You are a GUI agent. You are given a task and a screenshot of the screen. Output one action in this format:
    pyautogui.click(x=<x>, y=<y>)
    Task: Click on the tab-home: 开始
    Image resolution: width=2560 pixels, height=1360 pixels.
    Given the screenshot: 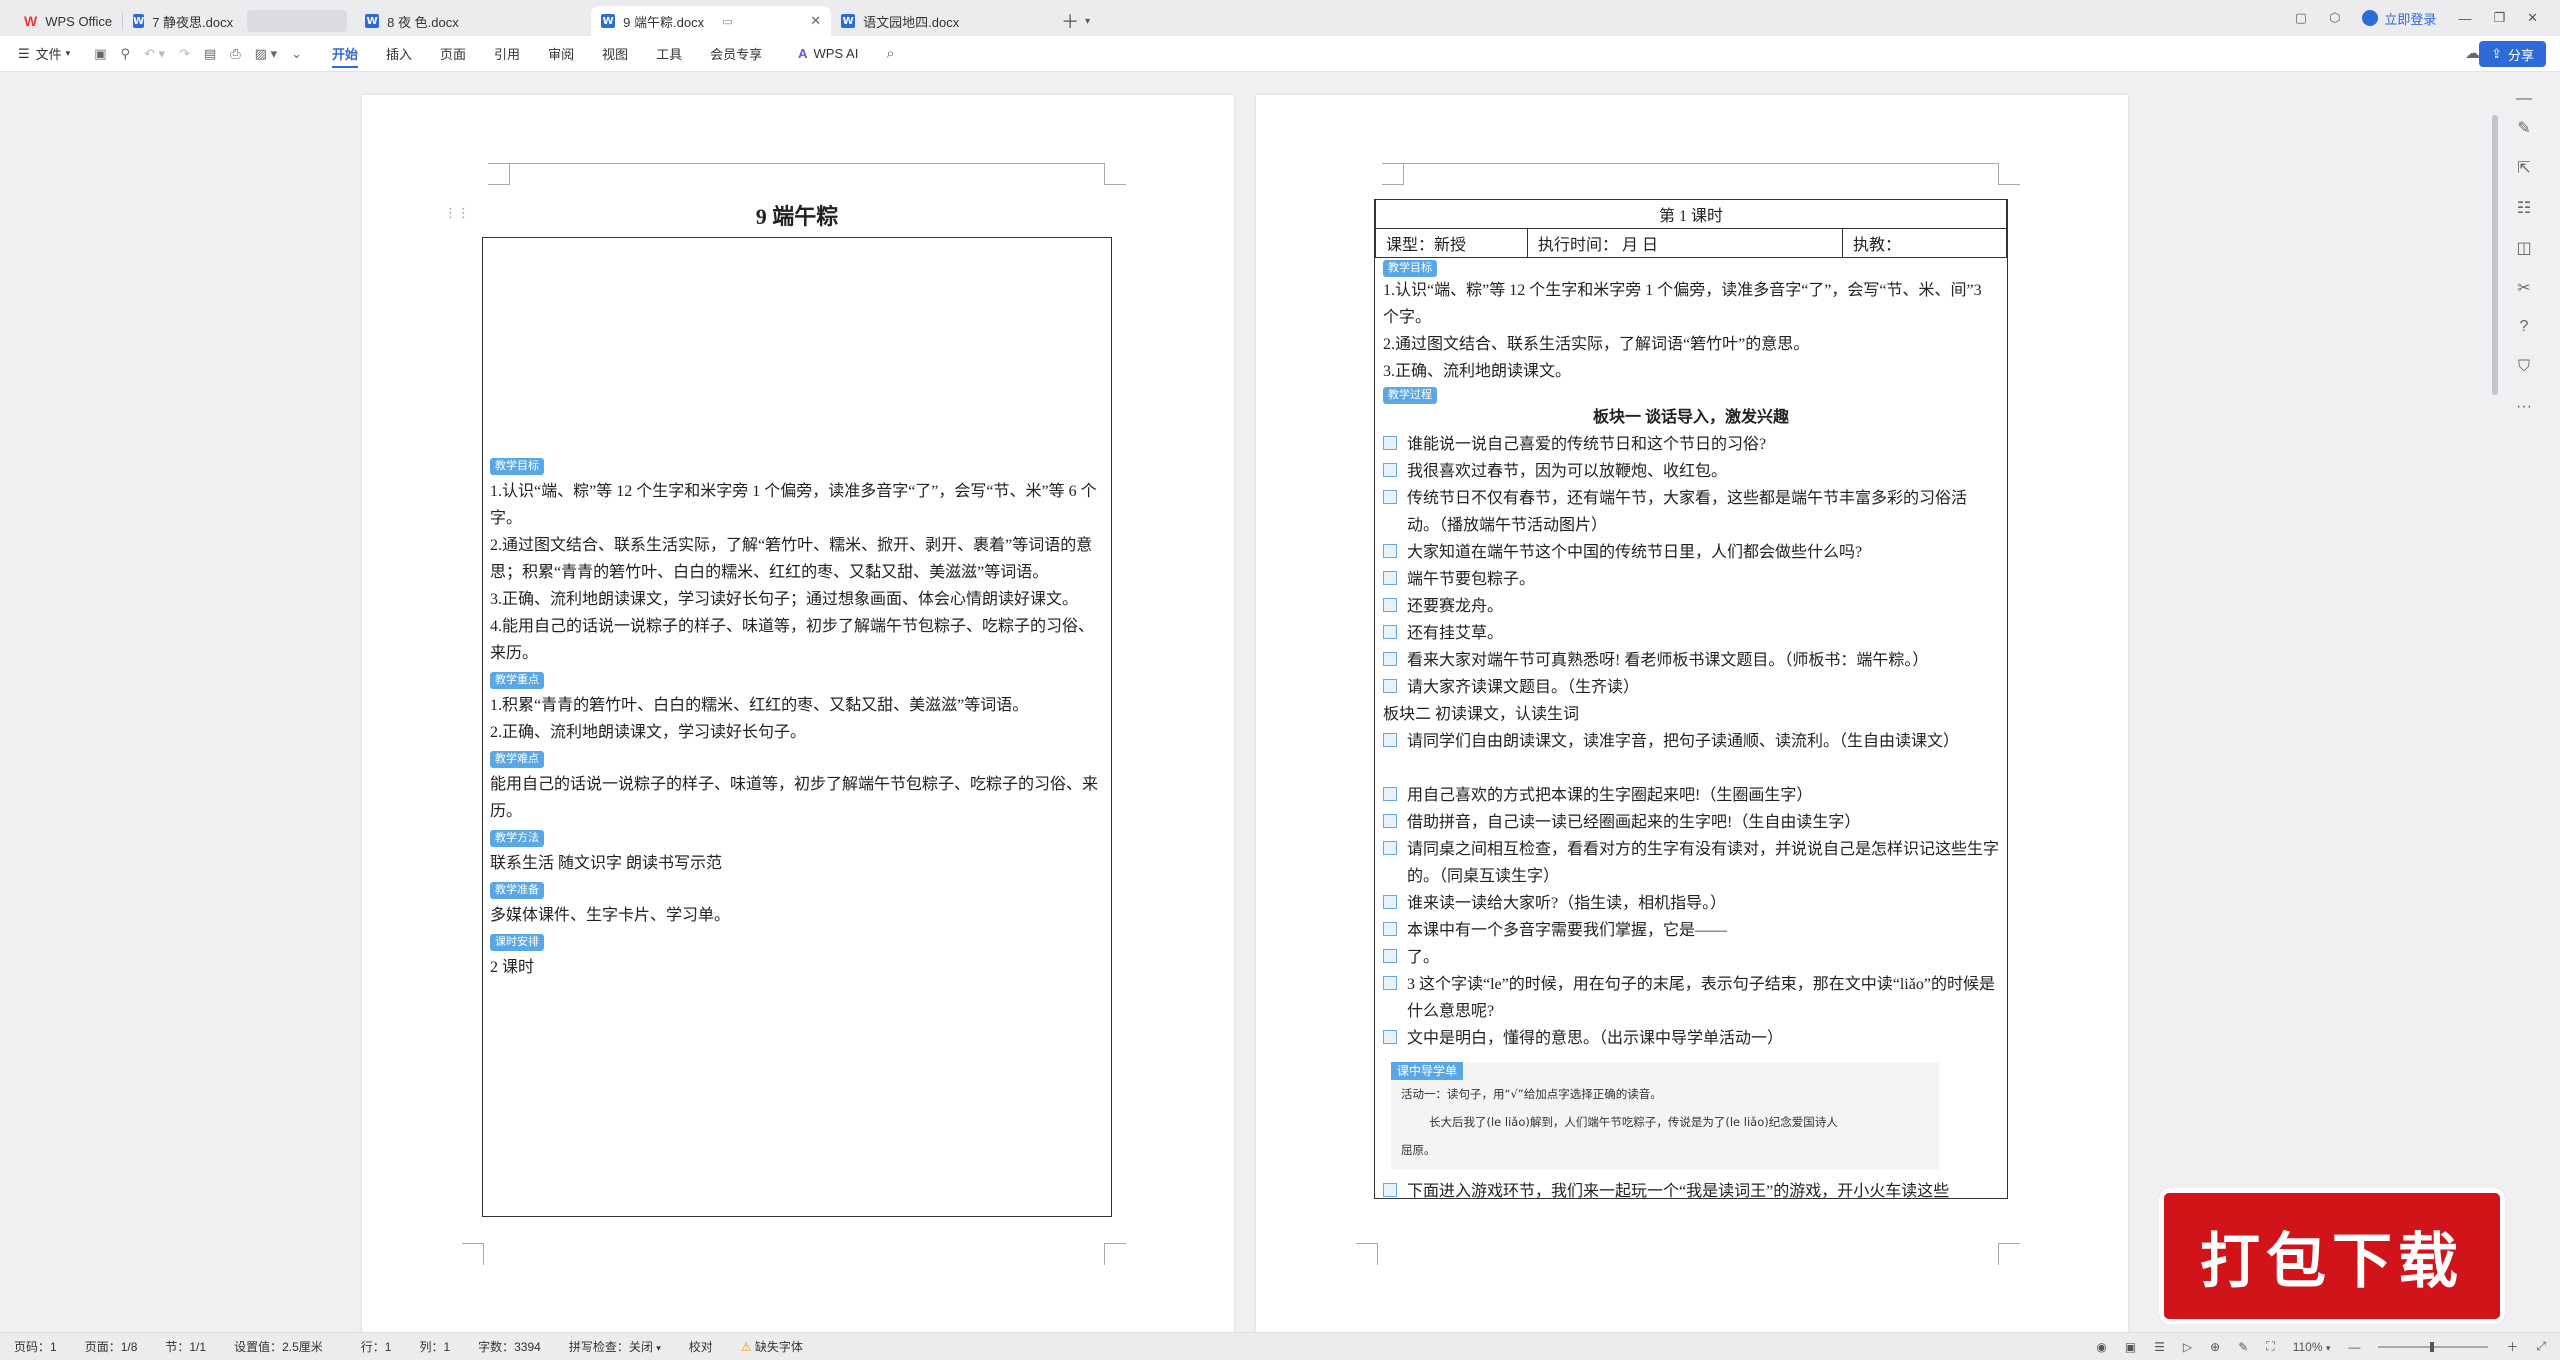 What is the action you would take?
    pyautogui.click(x=345, y=54)
    